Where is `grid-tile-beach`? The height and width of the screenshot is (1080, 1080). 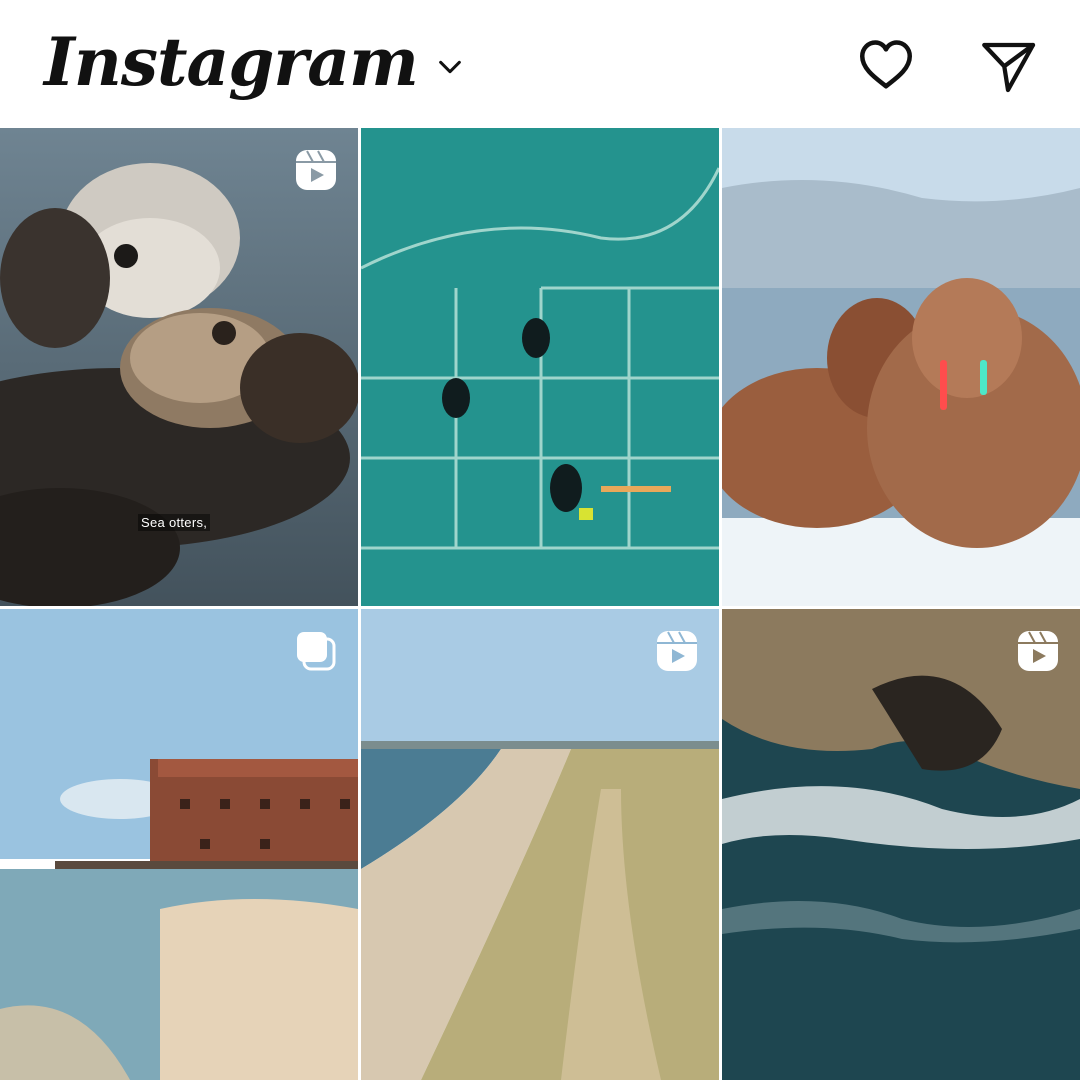
grid-tile-beach is located at coordinates (540, 844).